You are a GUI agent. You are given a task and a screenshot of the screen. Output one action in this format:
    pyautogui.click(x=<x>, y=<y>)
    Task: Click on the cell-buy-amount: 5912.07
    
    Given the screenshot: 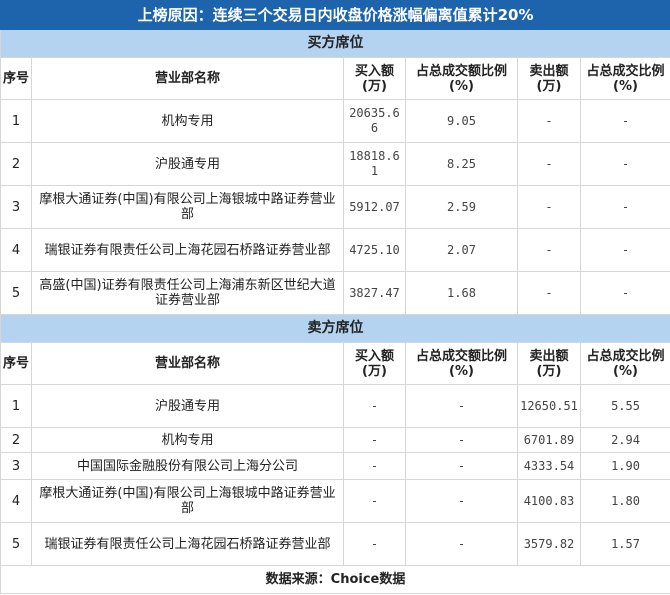 What is the action you would take?
    pyautogui.click(x=374, y=207)
    